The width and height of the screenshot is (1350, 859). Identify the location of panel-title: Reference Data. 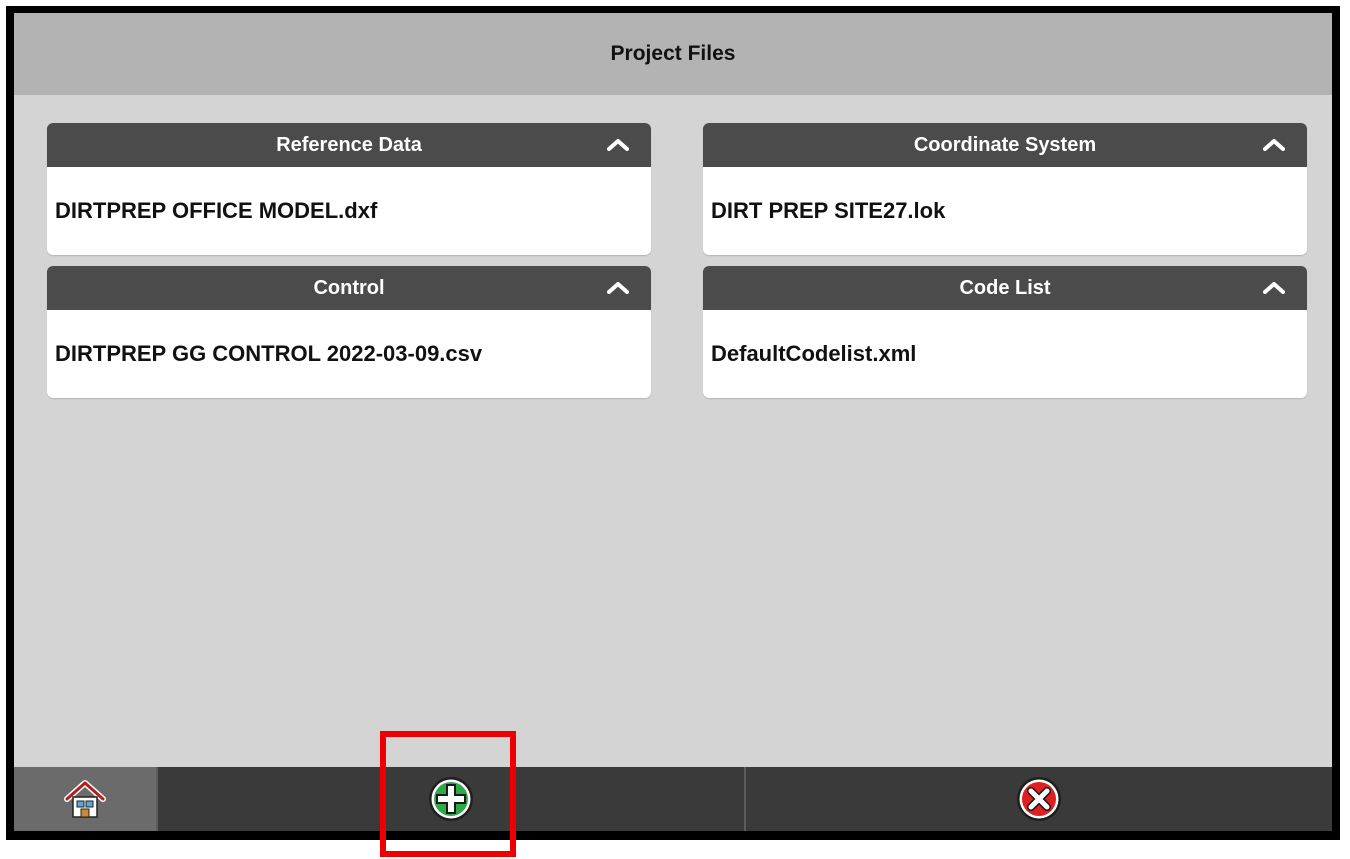
(349, 144).